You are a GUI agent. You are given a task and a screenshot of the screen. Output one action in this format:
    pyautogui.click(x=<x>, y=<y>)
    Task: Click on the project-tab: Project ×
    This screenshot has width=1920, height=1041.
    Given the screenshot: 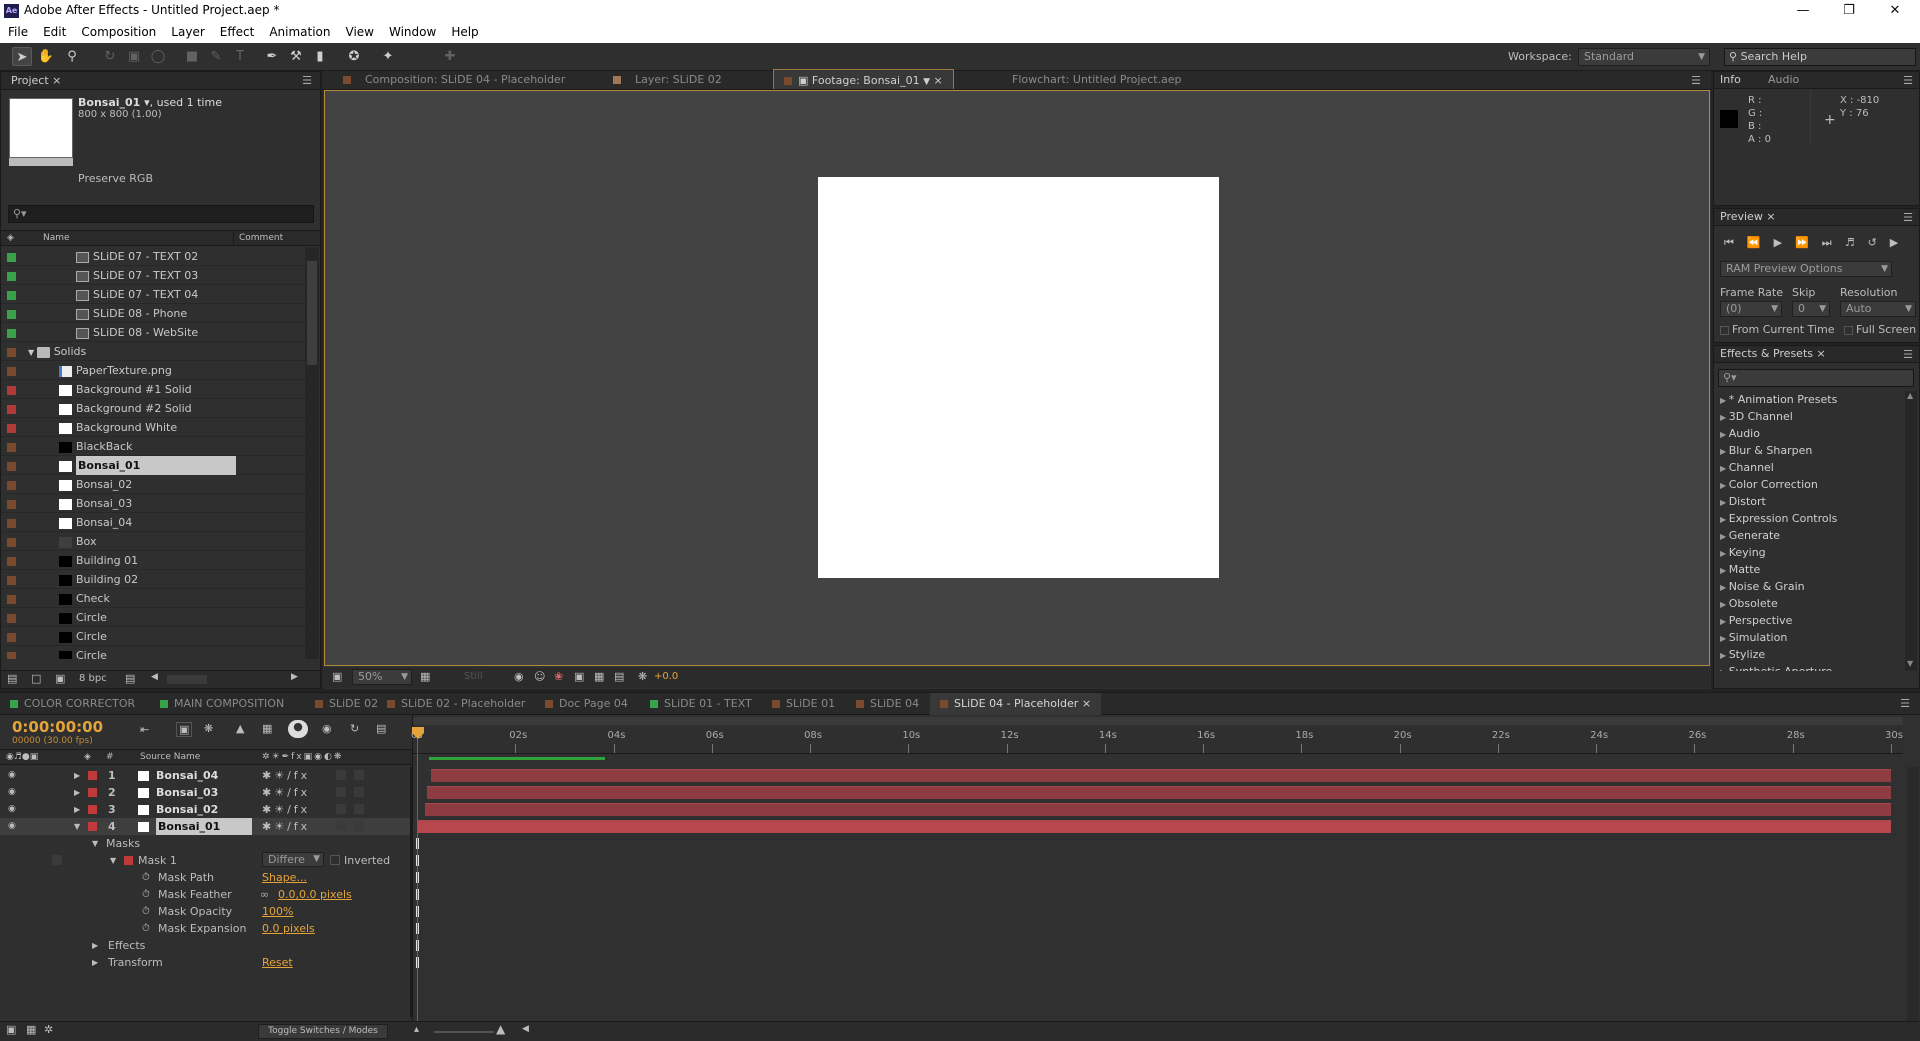 What is the action you would take?
    pyautogui.click(x=36, y=81)
    